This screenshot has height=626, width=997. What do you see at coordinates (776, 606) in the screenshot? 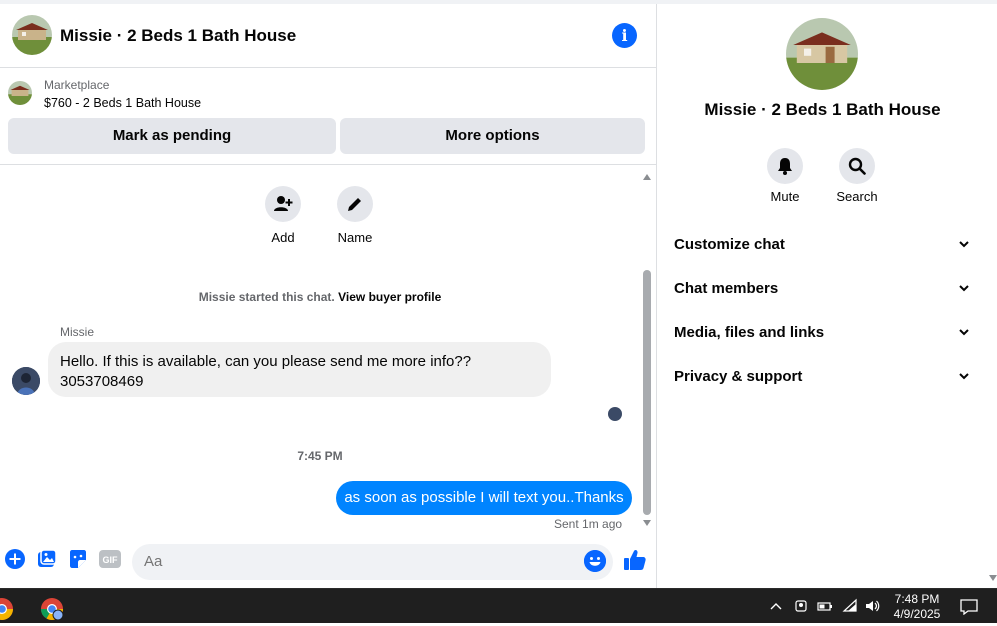
I see `chevron-up-icon` at bounding box center [776, 606].